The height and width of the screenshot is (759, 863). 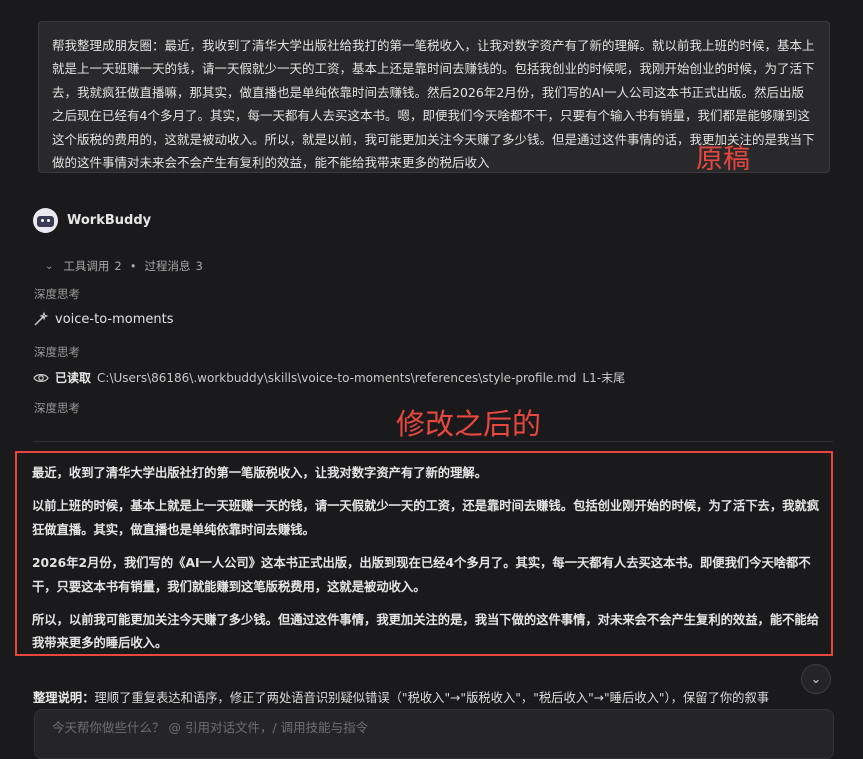 I want to click on assistant-header: WorkBuddy, so click(x=92, y=220).